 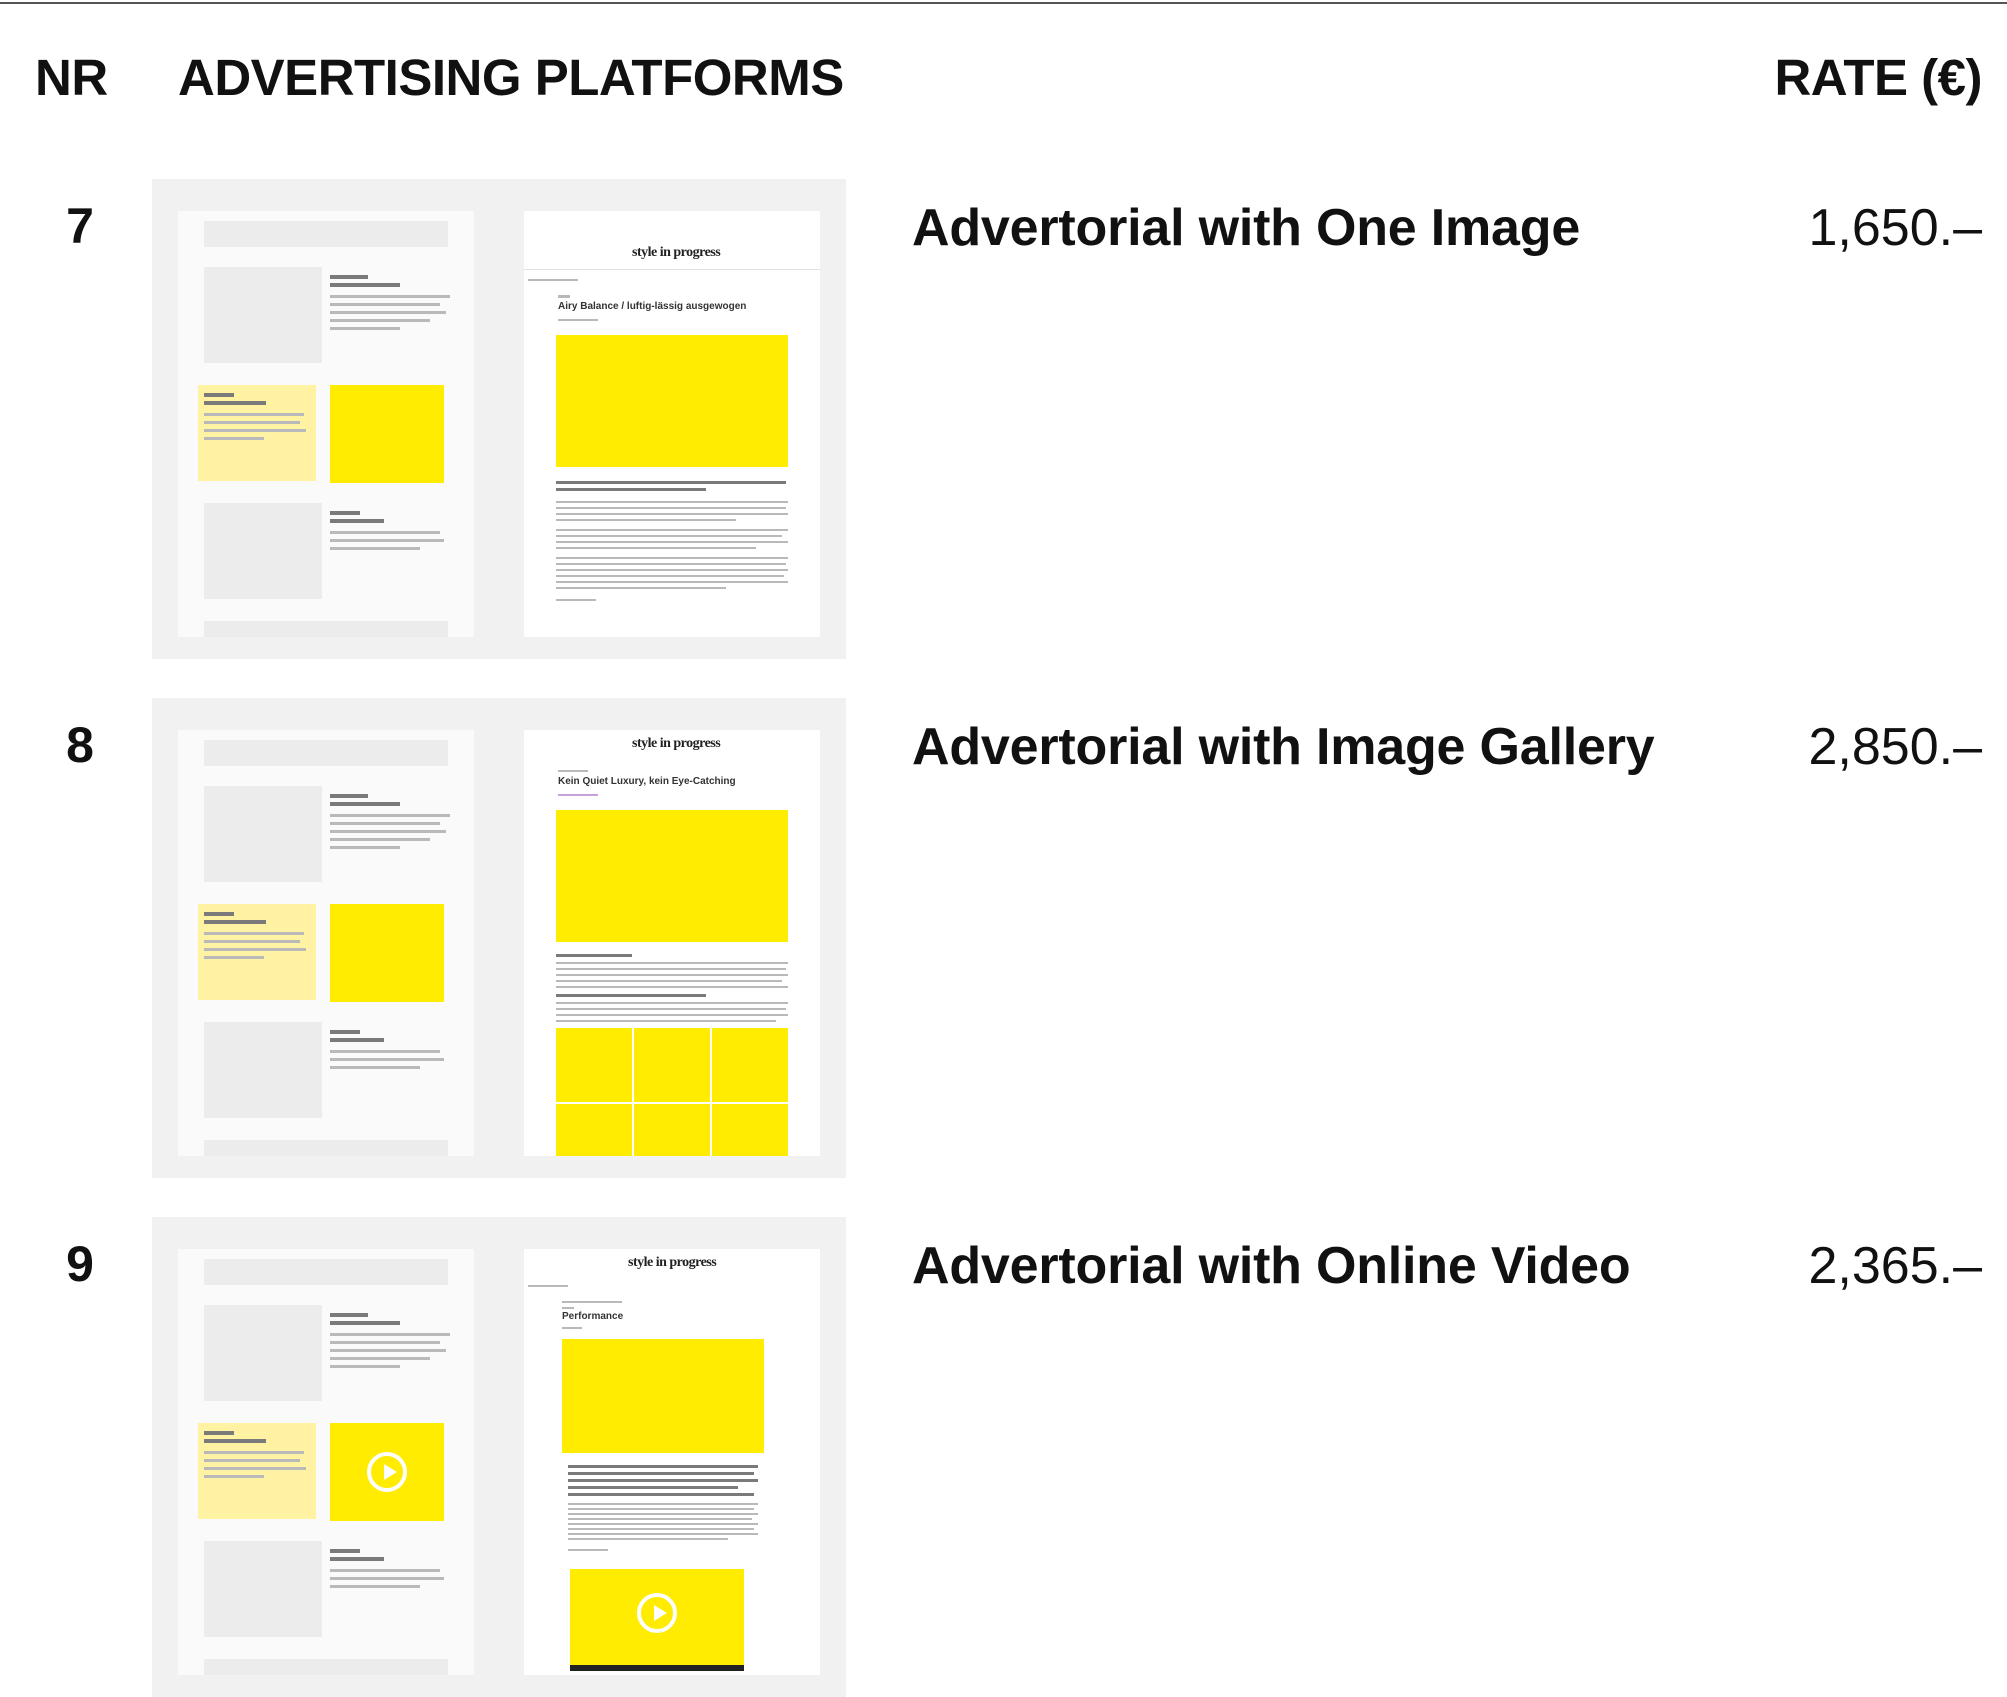 What do you see at coordinates (1003, 3) in the screenshot?
I see `top-divider` at bounding box center [1003, 3].